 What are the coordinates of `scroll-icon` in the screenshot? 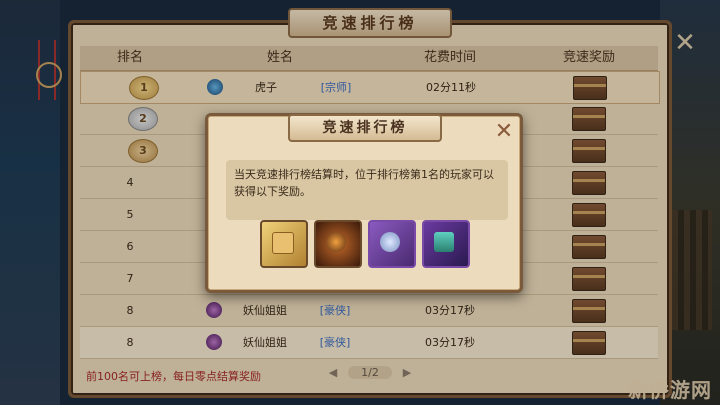 It's located at (284, 244).